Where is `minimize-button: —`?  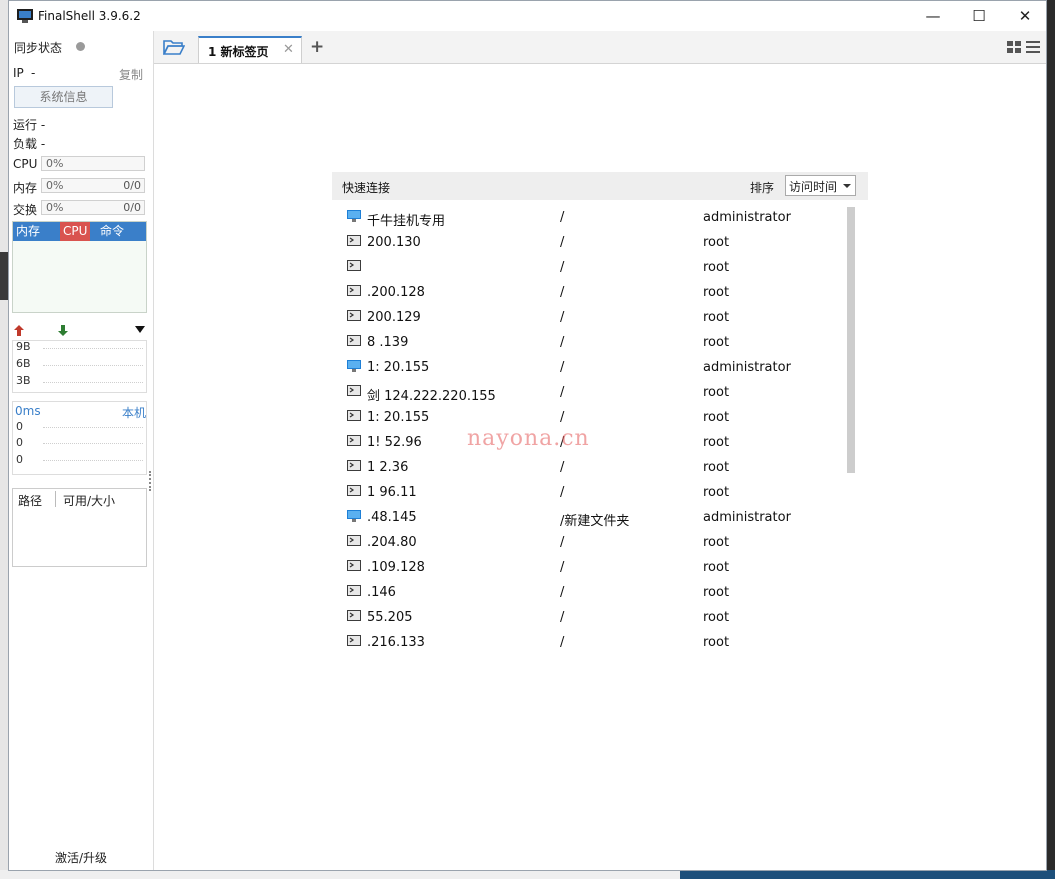 minimize-button: — is located at coordinates (933, 16).